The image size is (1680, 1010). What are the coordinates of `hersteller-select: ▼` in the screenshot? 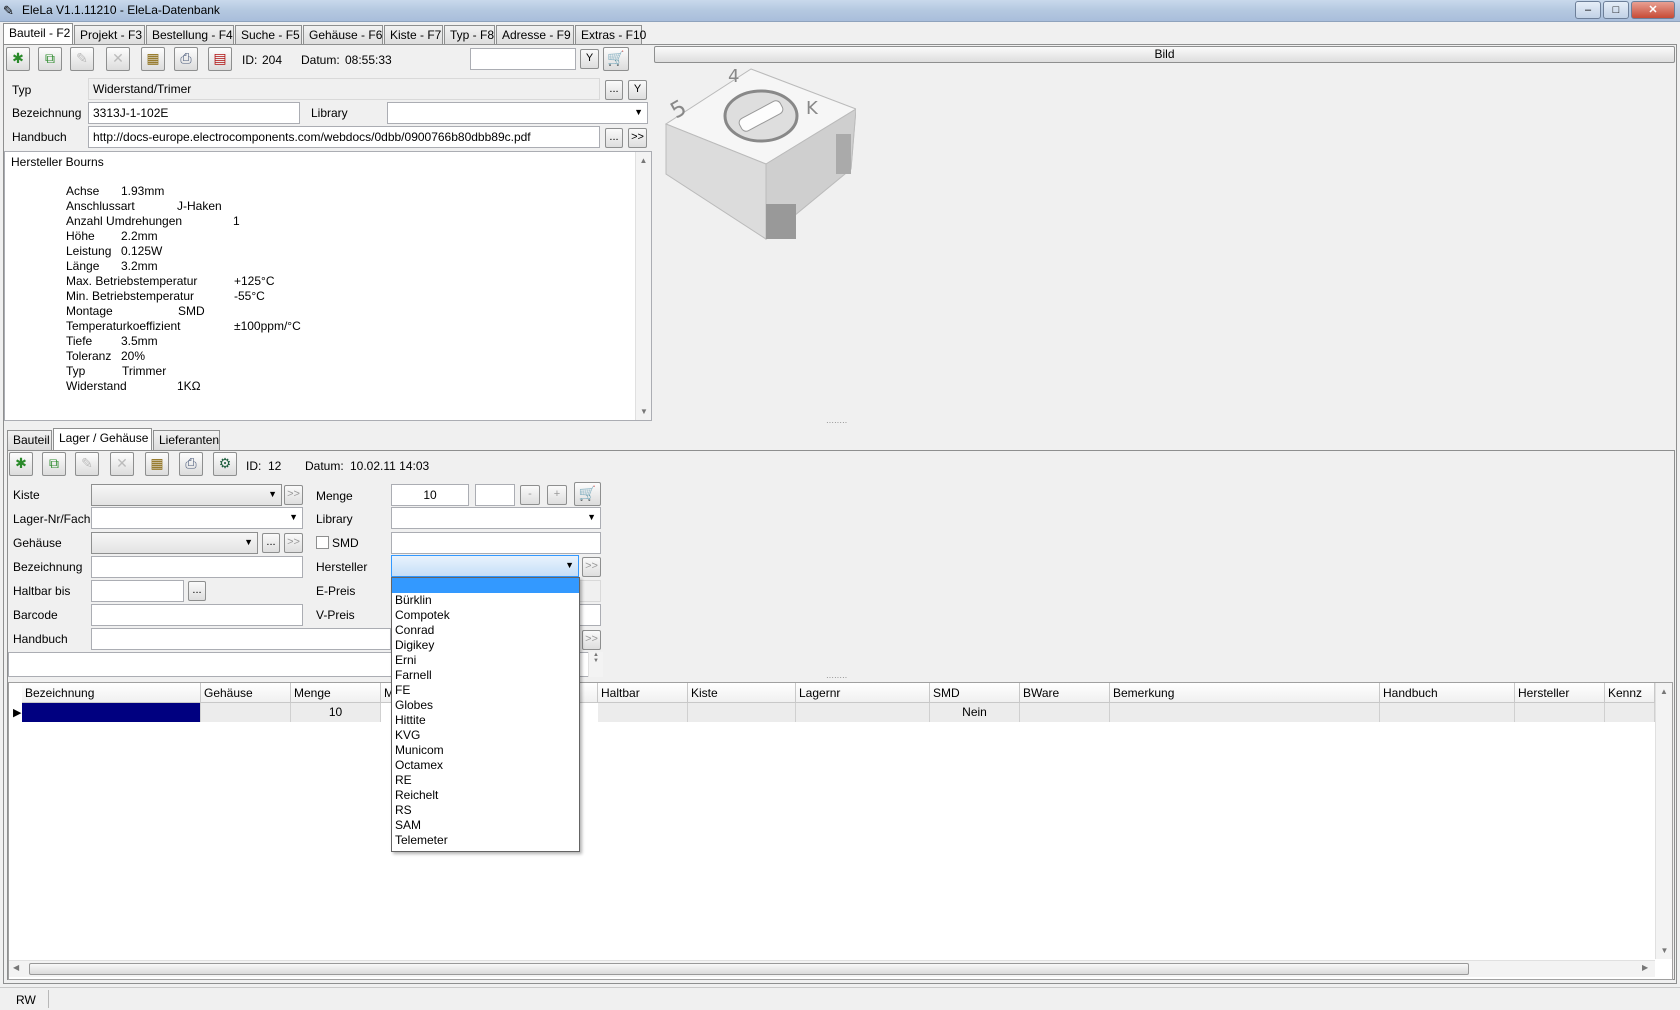 It's located at (485, 566).